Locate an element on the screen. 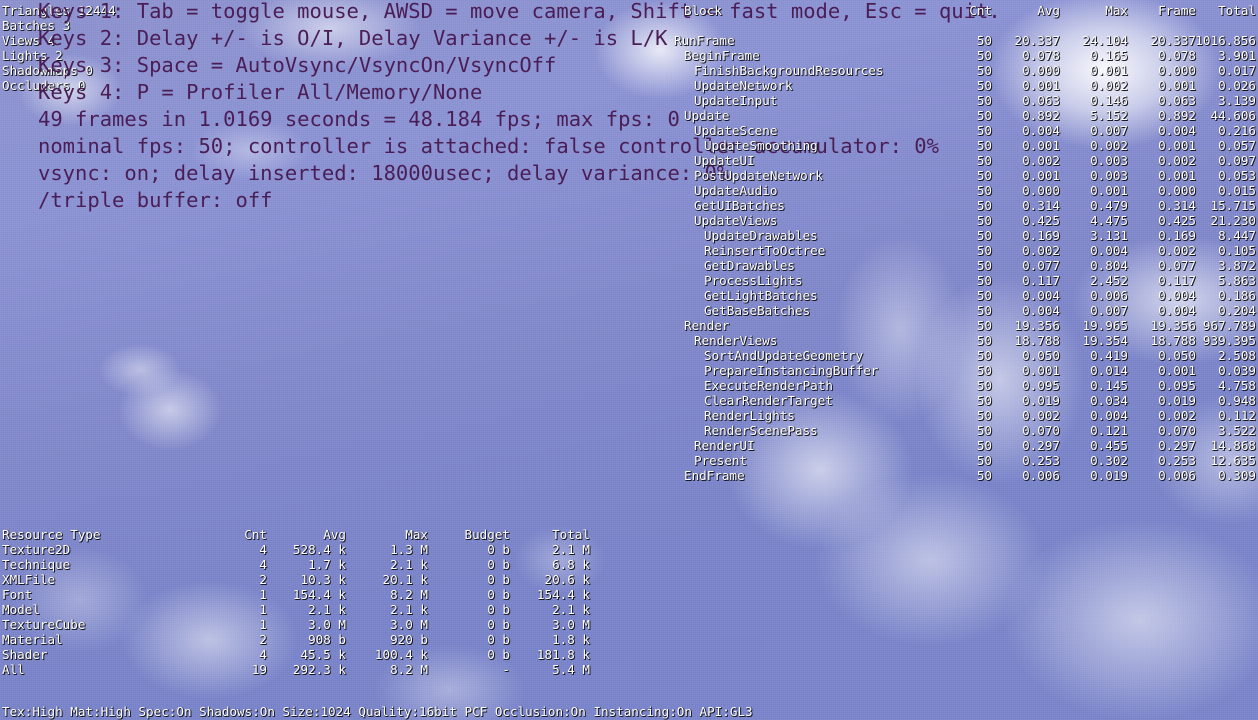 This screenshot has height=720, width=1258. profiler-cell-total: 0.017 is located at coordinates (1237, 70).